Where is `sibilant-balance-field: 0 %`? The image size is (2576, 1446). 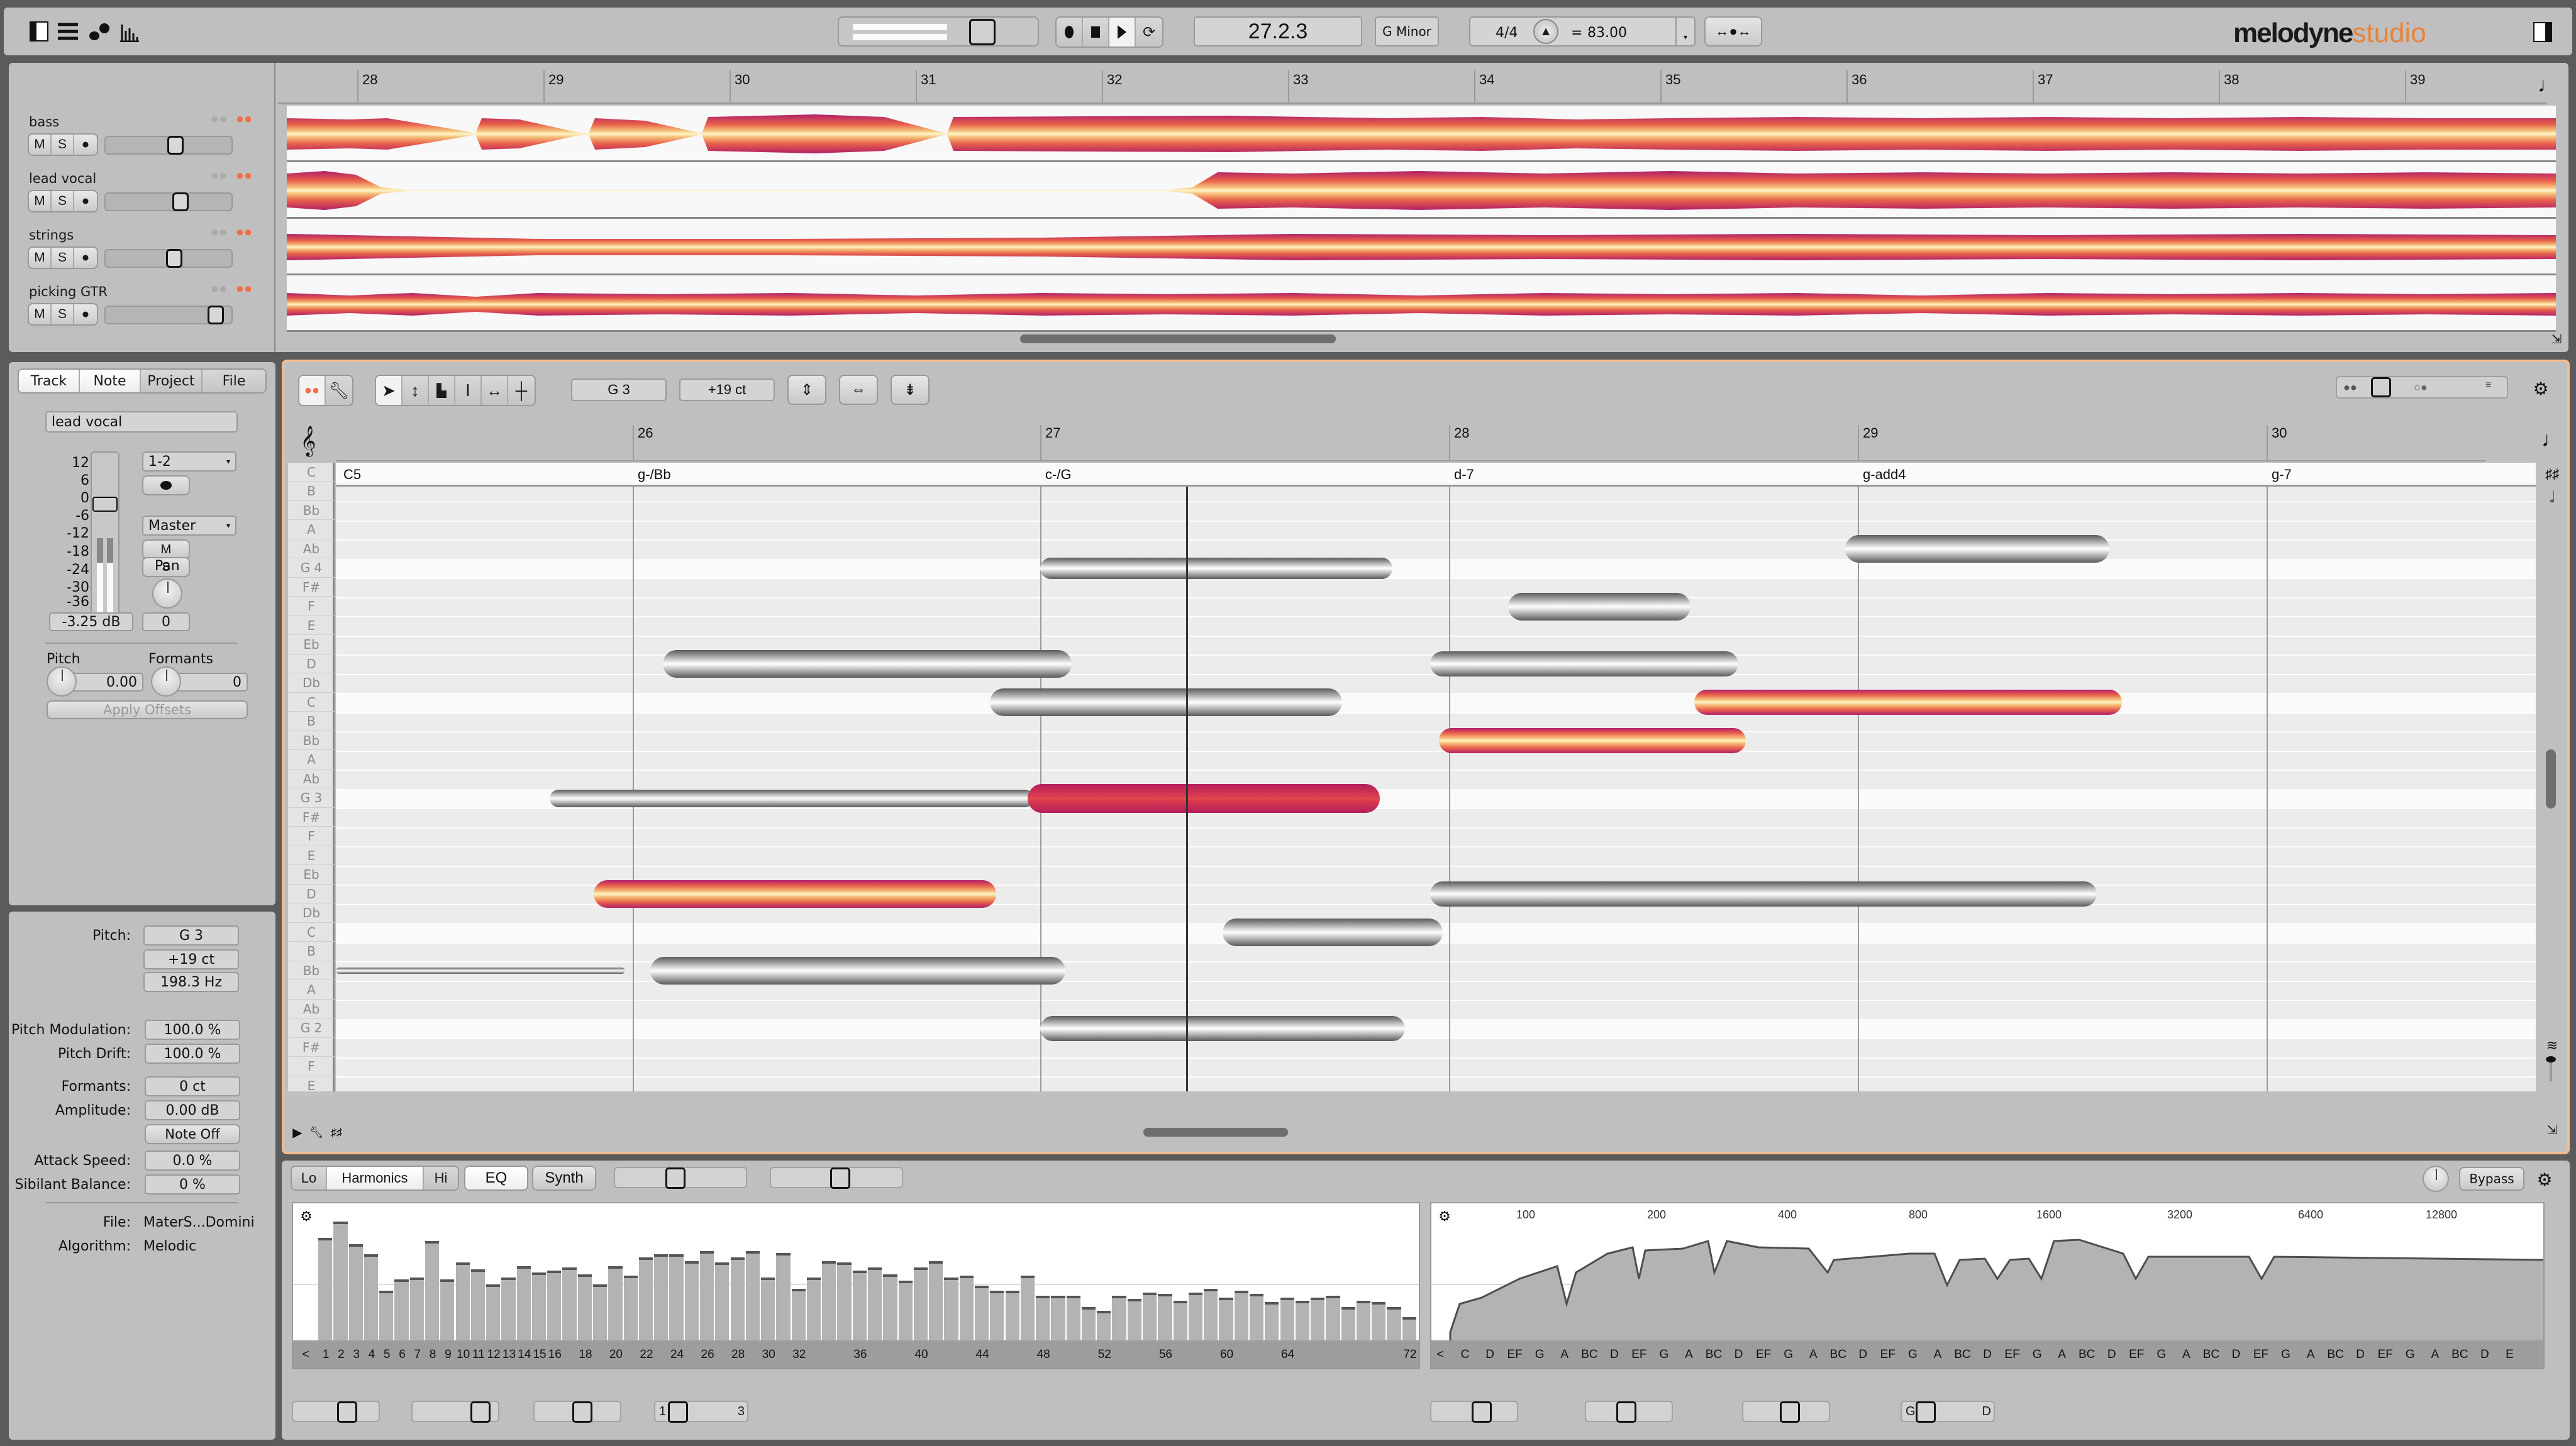
sibilant-balance-field: 0 % is located at coordinates (192, 1184).